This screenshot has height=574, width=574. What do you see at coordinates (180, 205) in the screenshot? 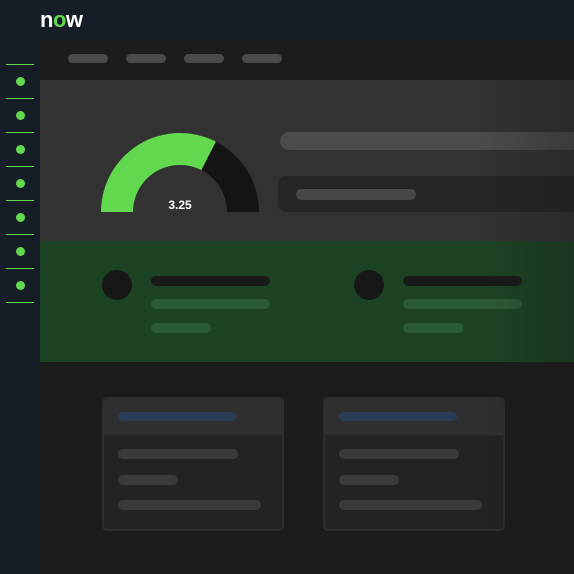
I see `gauge-value-label: 3.25` at bounding box center [180, 205].